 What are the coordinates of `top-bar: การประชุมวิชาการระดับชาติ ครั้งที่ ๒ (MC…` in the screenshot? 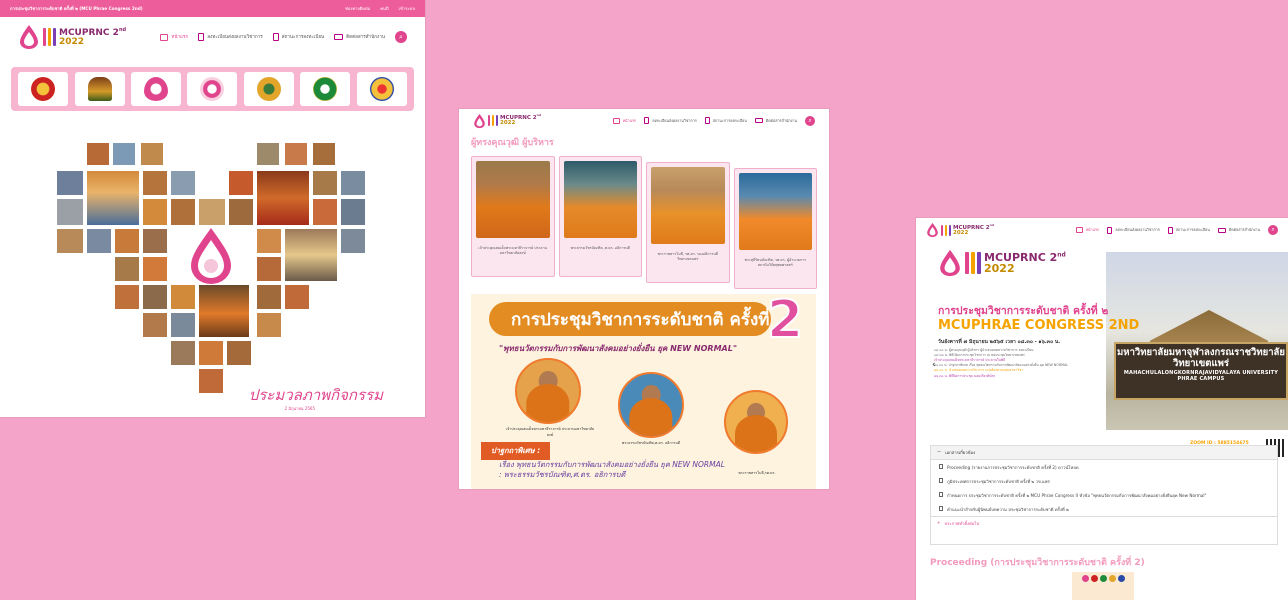 It's located at (212, 8).